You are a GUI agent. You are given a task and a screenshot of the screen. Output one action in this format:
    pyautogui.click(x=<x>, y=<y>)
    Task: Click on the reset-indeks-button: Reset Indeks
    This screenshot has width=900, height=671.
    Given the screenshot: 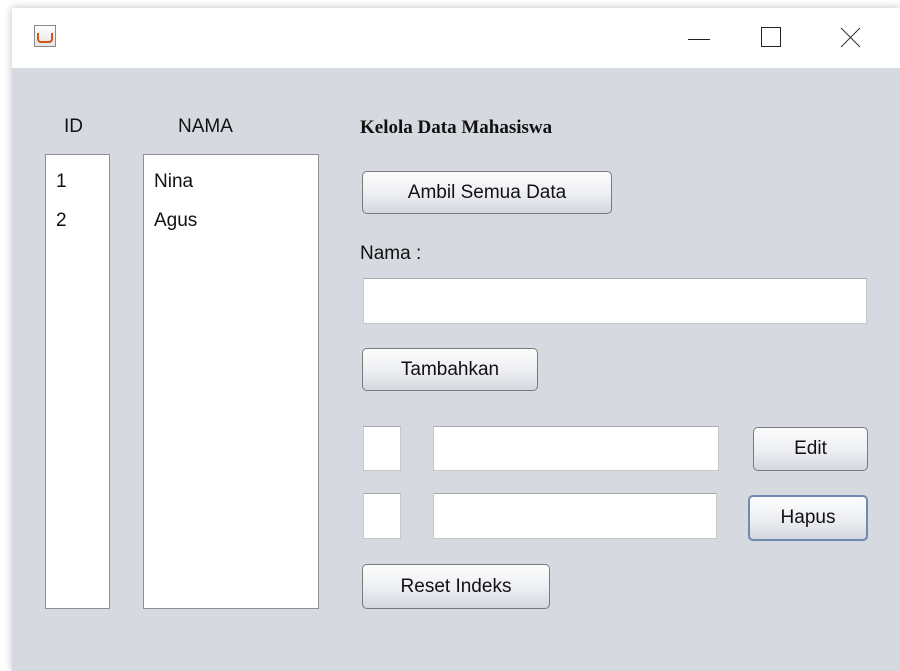 What is the action you would take?
    pyautogui.click(x=456, y=586)
    